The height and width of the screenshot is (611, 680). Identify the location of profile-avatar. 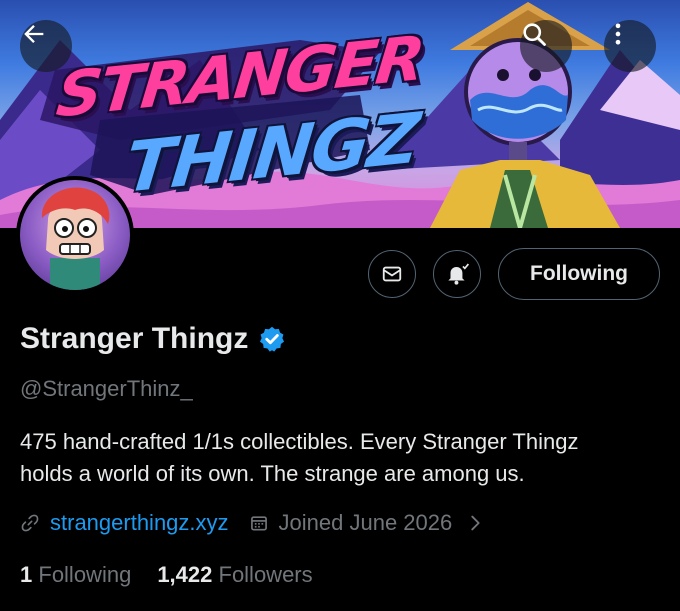
(75, 235).